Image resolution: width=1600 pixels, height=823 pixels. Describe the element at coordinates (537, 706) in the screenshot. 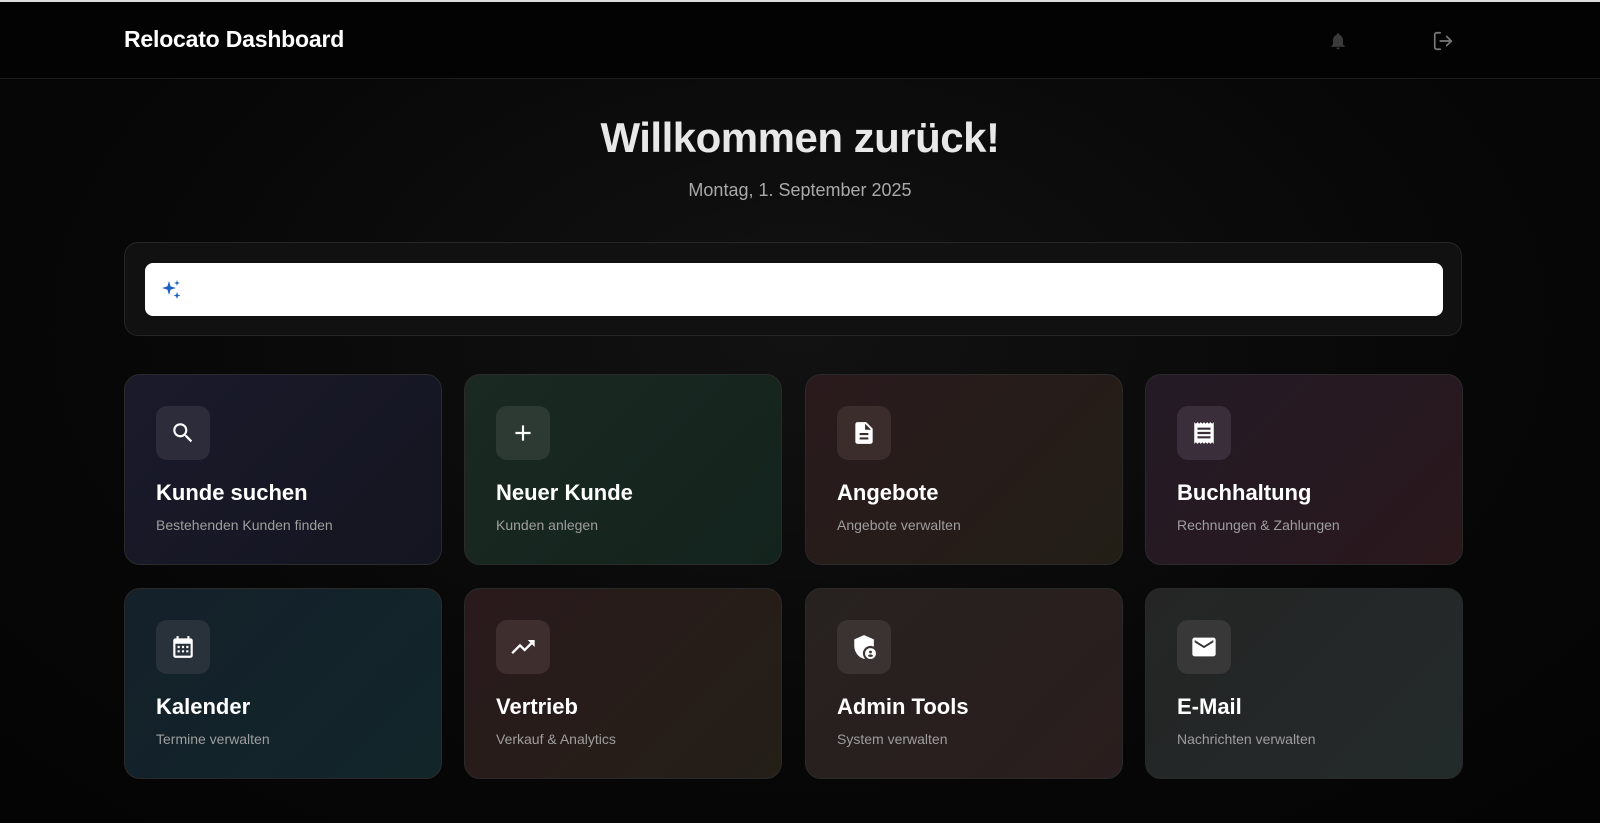

I see `card-title: Vertrieb` at that location.